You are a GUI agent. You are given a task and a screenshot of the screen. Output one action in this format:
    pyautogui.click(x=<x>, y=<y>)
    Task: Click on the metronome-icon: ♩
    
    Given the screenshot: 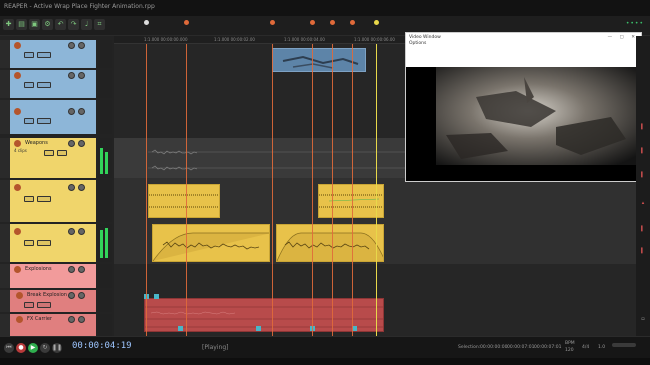 What is the action you would take?
    pyautogui.click(x=86, y=24)
    